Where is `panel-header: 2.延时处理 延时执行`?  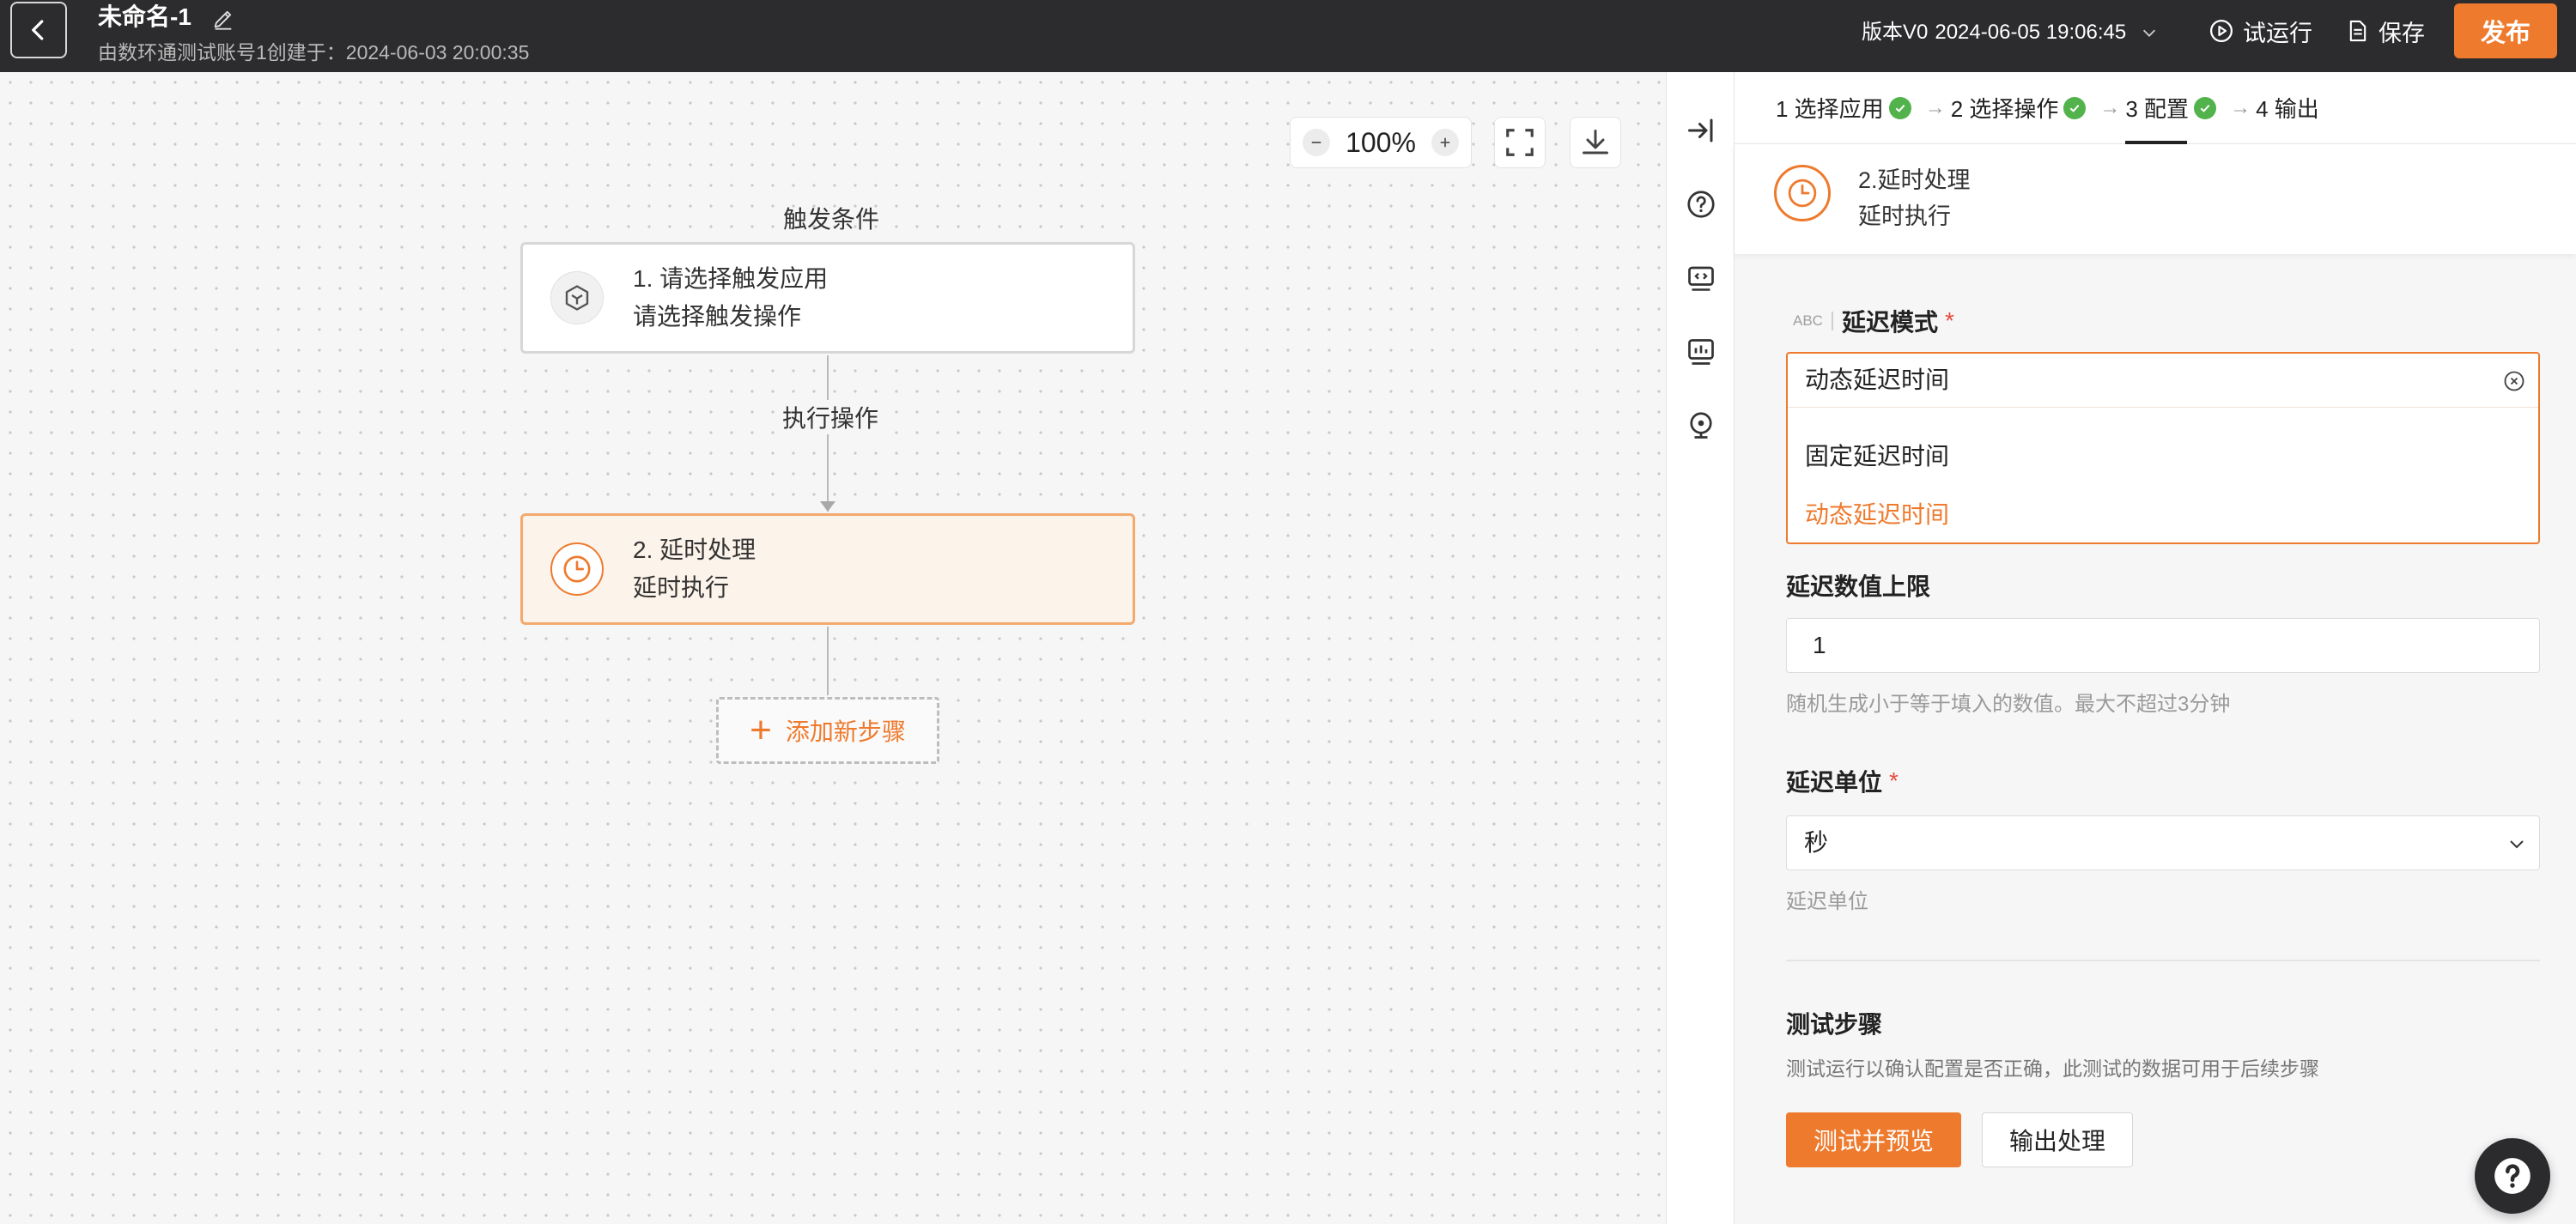 panel-header: 2.延时处理 延时执行 is located at coordinates (2156, 199).